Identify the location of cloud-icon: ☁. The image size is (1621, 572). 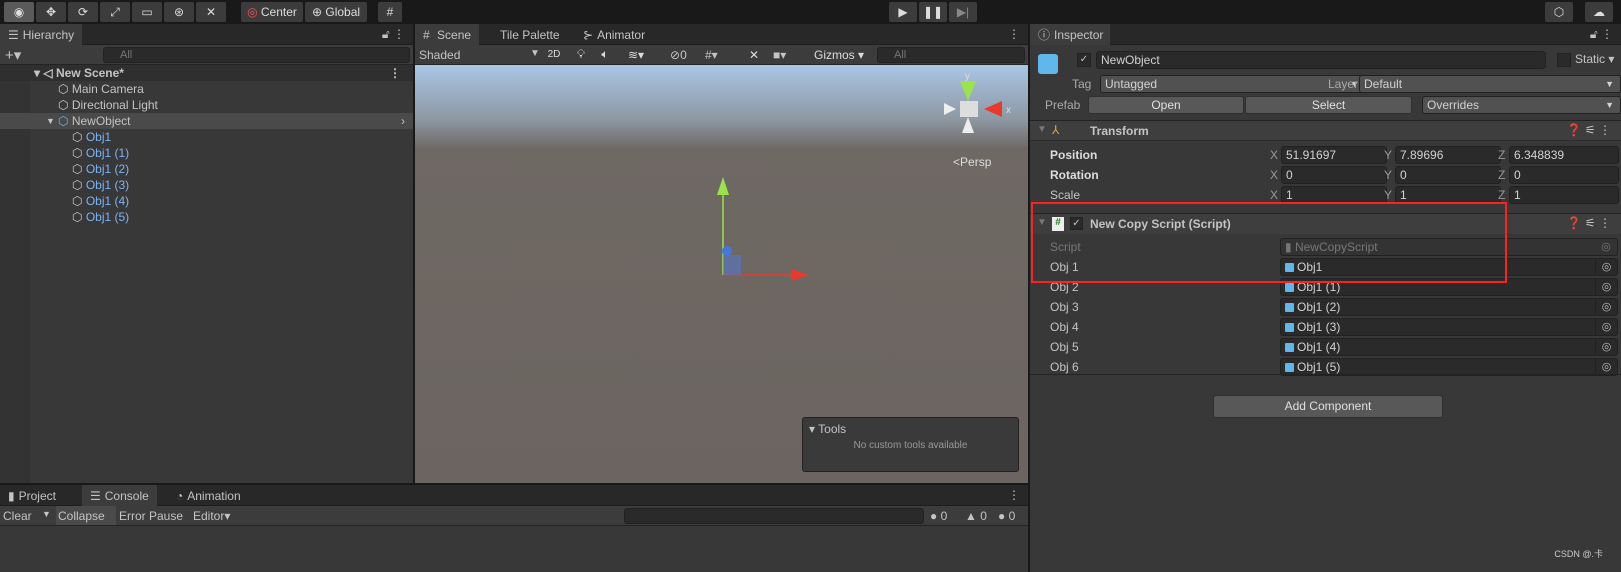
(1599, 12).